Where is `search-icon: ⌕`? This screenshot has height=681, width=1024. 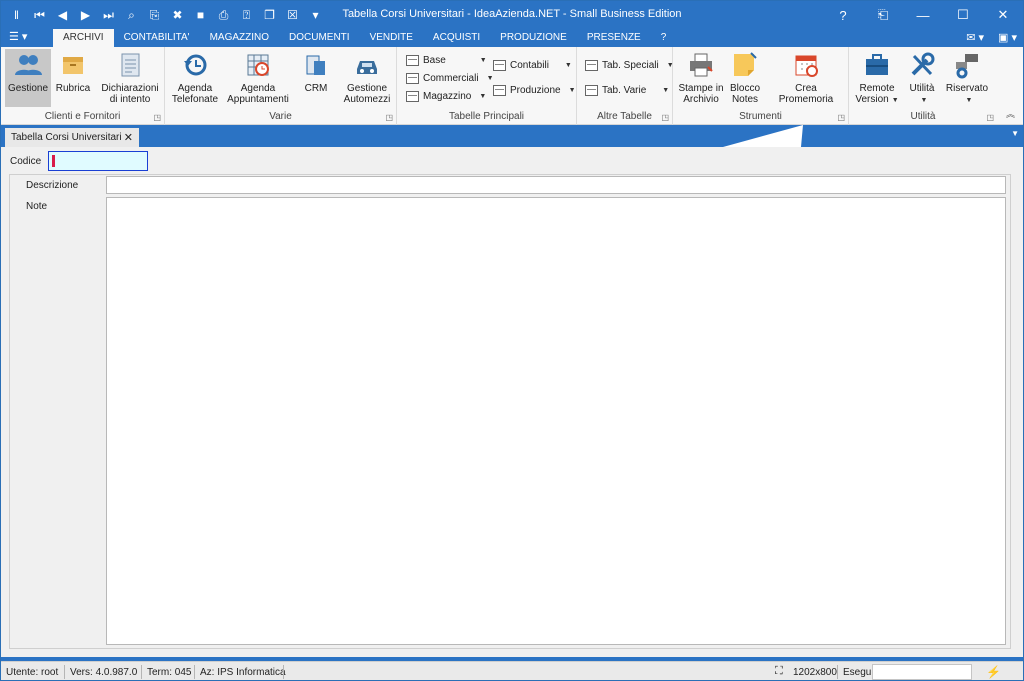 search-icon: ⌕ is located at coordinates (131, 15).